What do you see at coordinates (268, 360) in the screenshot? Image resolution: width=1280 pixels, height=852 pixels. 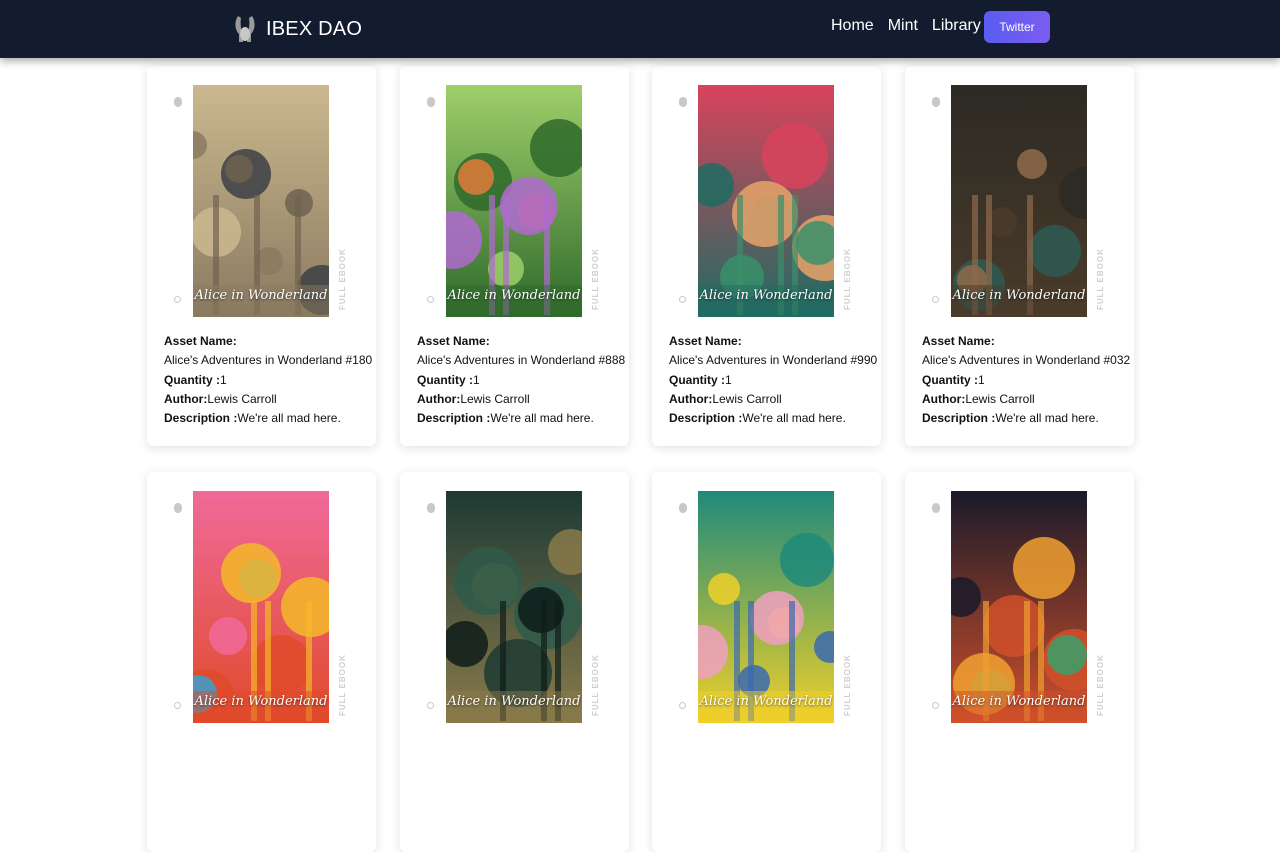 I see `asset-name-value: Alice's Adventures in Wonderland #180` at bounding box center [268, 360].